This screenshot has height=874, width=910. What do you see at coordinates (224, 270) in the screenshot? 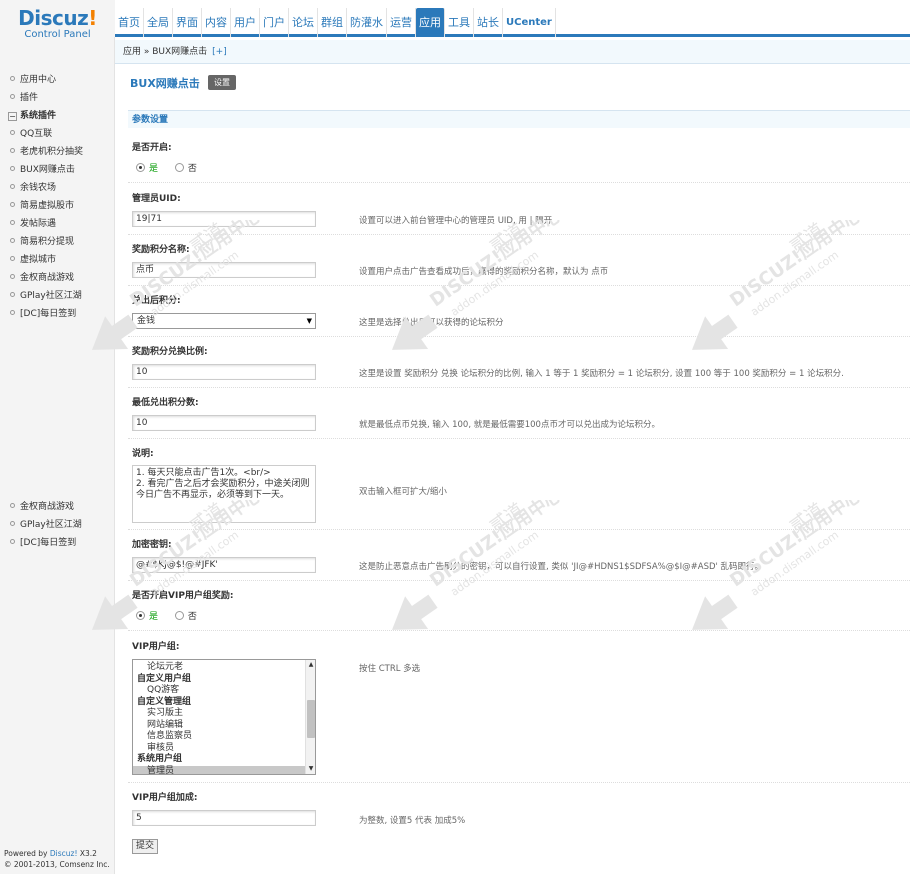
I see `credit-name-input: 点币` at bounding box center [224, 270].